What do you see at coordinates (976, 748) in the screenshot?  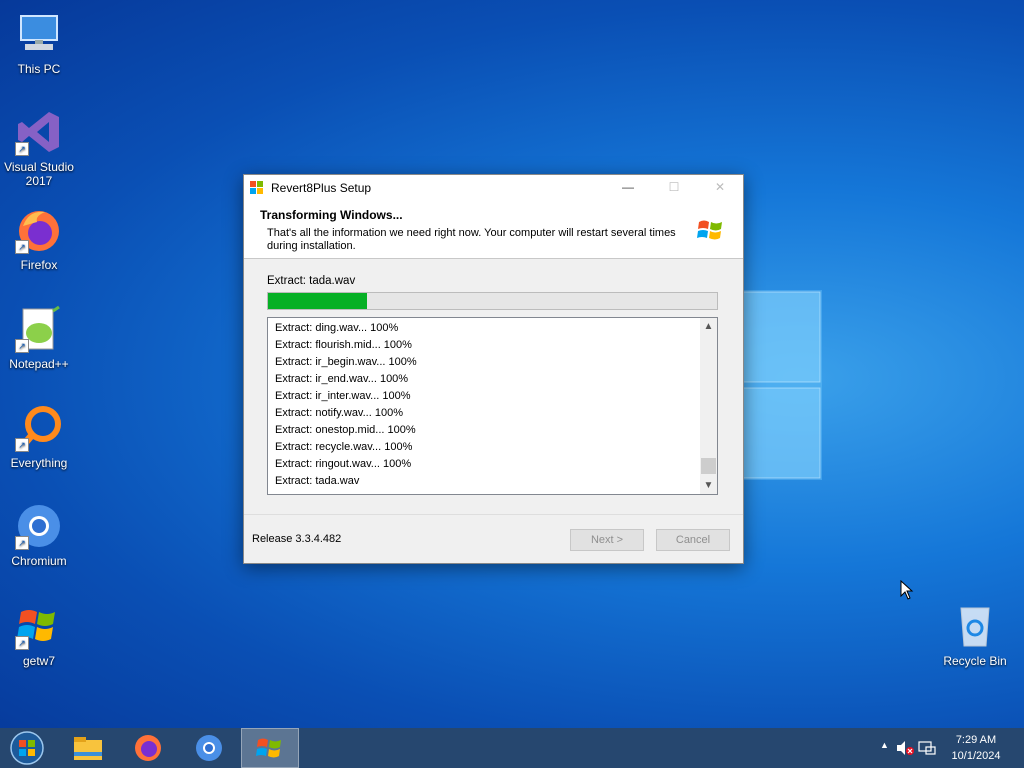 I see `taskbar-clock: 7:29 AM 10/1/2024` at bounding box center [976, 748].